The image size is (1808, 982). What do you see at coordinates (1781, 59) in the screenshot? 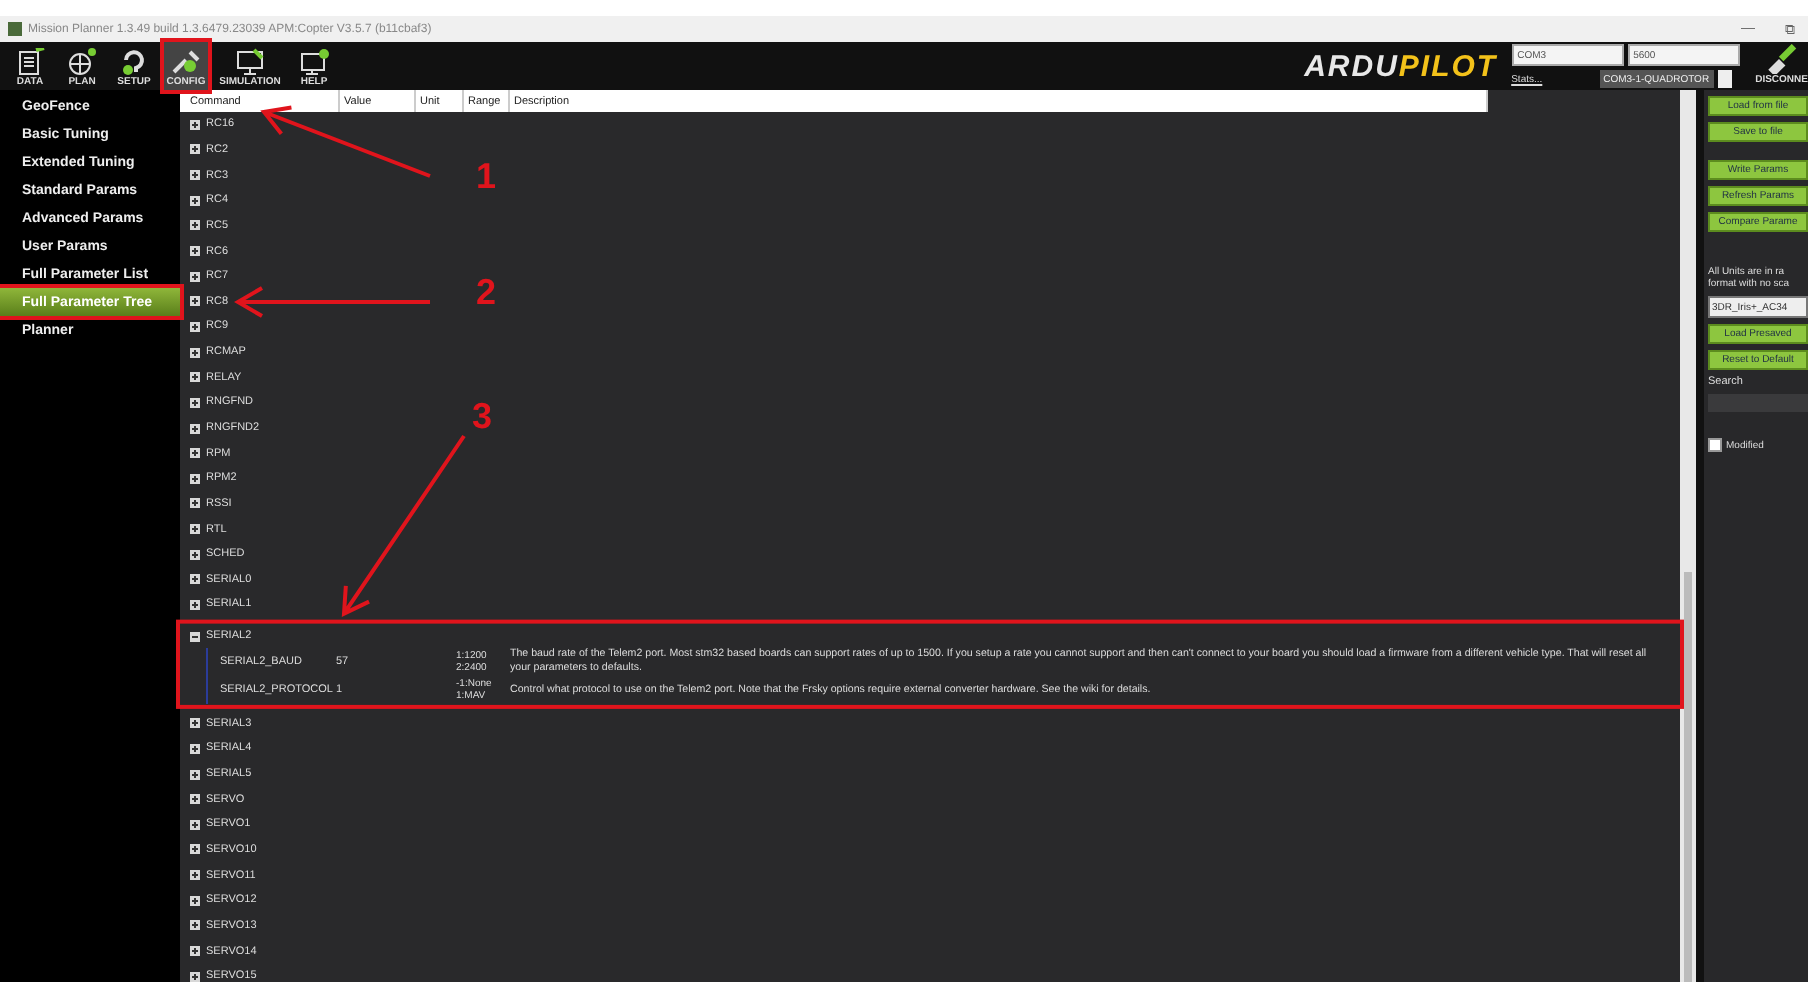
I see `plug-icon` at bounding box center [1781, 59].